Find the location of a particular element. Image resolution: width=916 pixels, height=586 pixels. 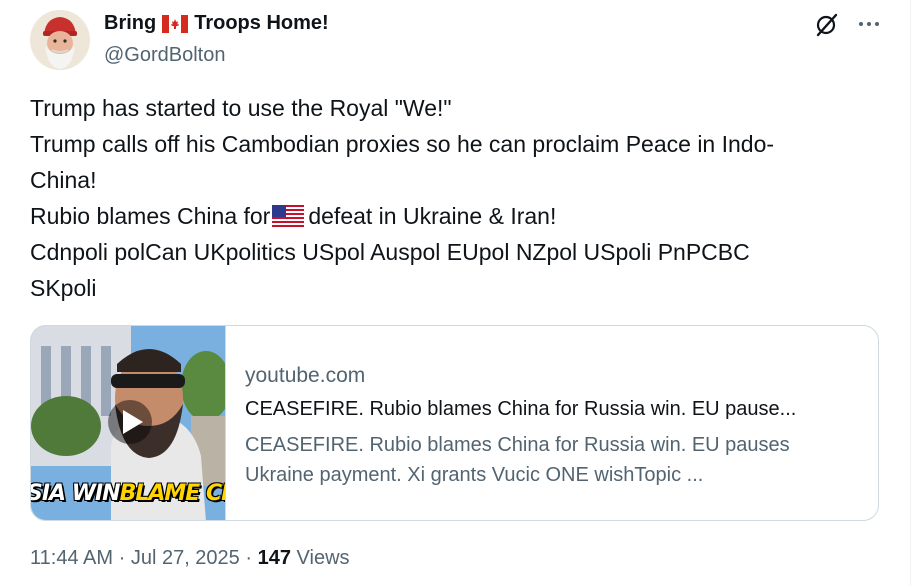

us-flag-icon is located at coordinates (288, 216).